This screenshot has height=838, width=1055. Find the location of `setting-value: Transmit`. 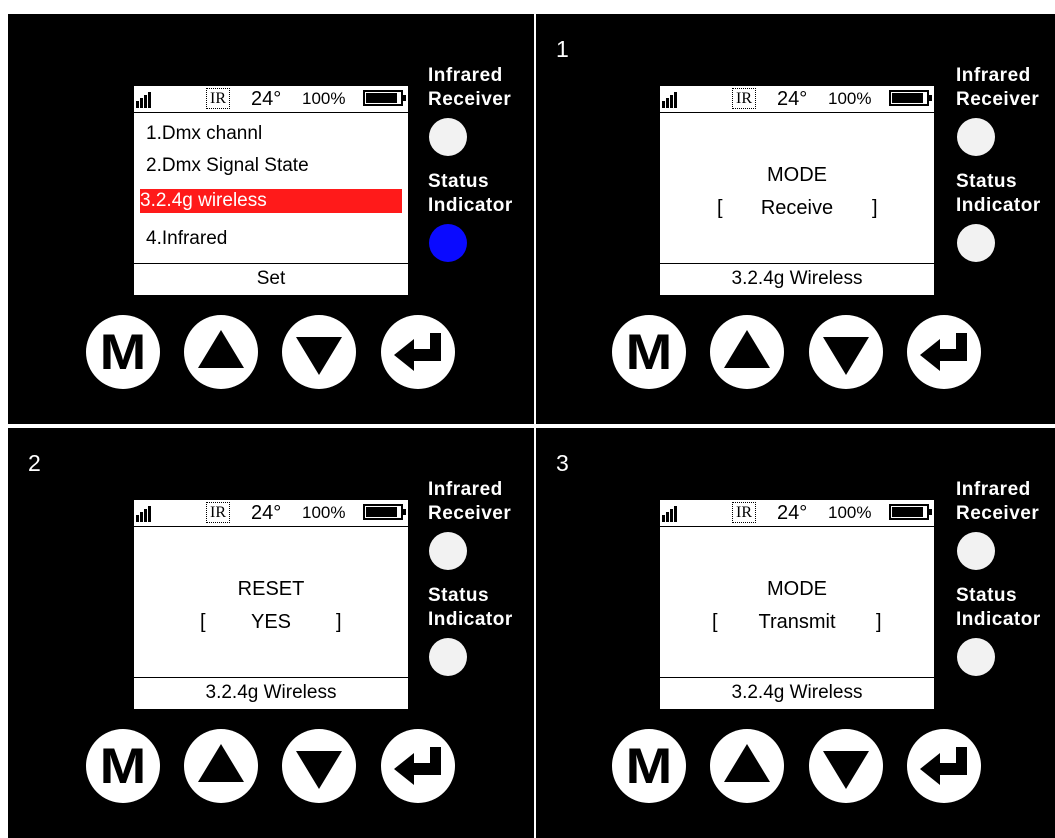

setting-value: Transmit is located at coordinates (797, 622).